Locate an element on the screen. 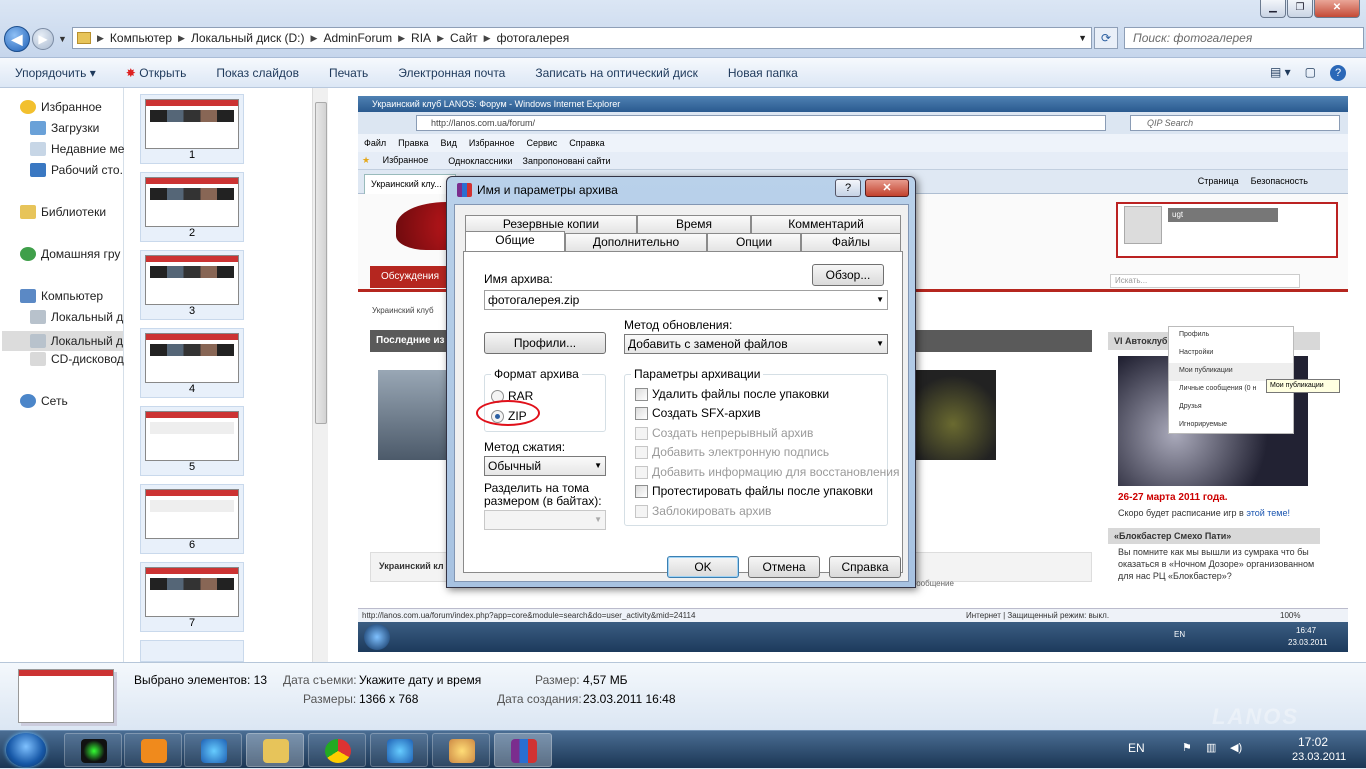 The height and width of the screenshot is (769, 1366). breadcrumb-item: AdminForum is located at coordinates (357, 38).